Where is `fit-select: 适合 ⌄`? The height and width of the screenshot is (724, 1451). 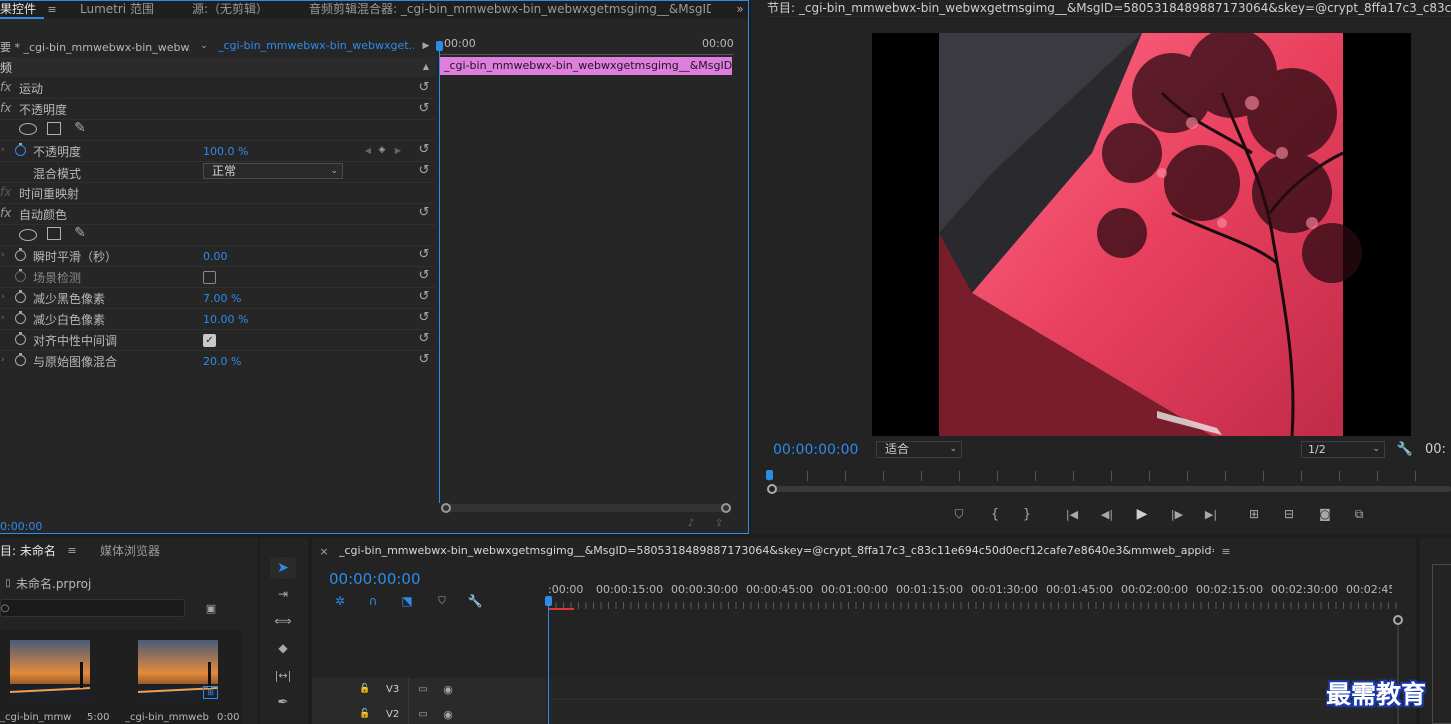 fit-select: 适合 ⌄ is located at coordinates (919, 449).